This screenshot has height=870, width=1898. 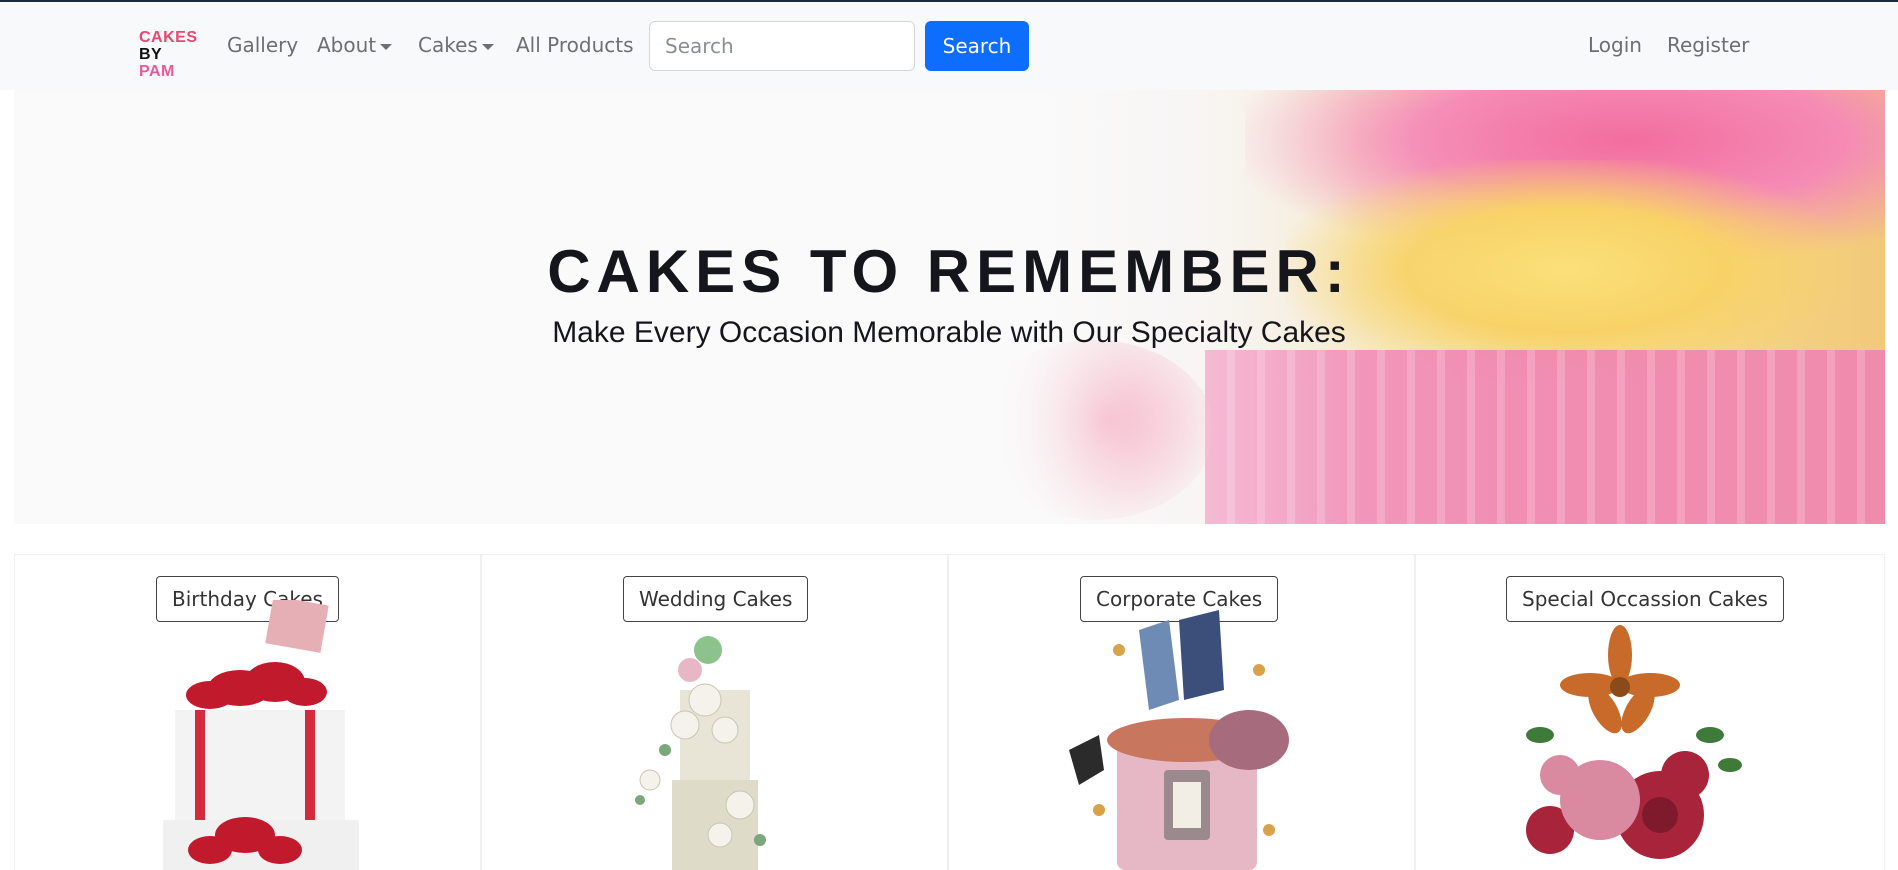 I want to click on search-button: Search, so click(x=977, y=46).